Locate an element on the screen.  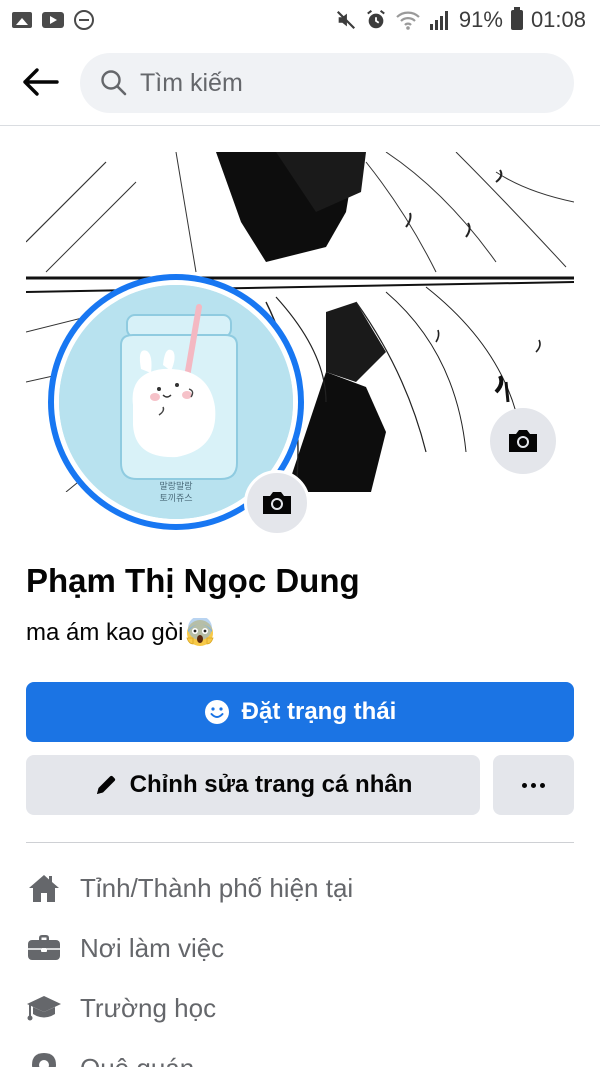
avatar-camera-button is located at coordinates (277, 503).